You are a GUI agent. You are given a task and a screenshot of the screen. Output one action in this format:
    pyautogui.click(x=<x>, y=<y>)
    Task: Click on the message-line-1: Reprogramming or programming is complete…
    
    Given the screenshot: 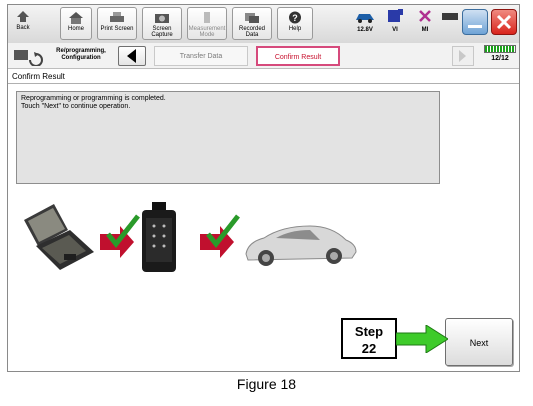 What is the action you would take?
    pyautogui.click(x=93, y=98)
    